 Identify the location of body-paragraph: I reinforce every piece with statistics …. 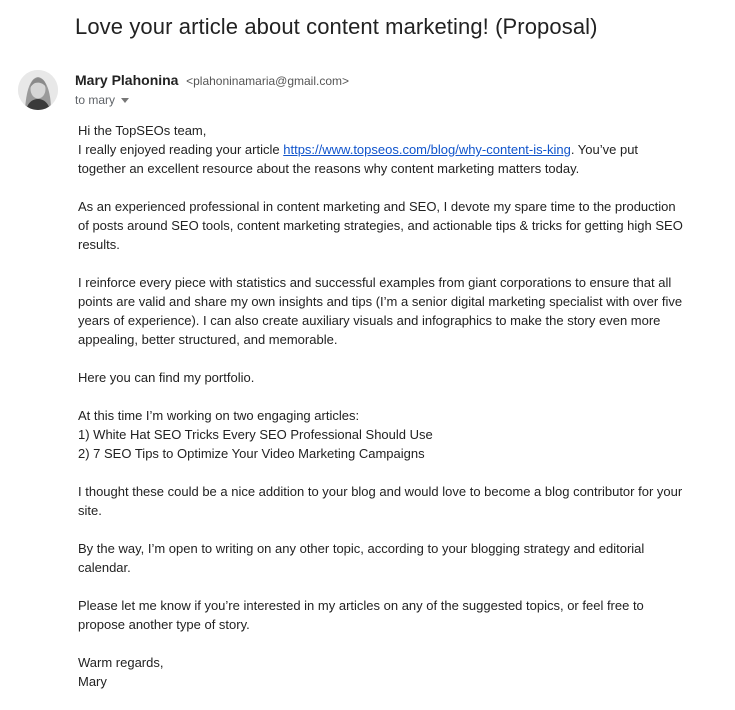
(380, 311).